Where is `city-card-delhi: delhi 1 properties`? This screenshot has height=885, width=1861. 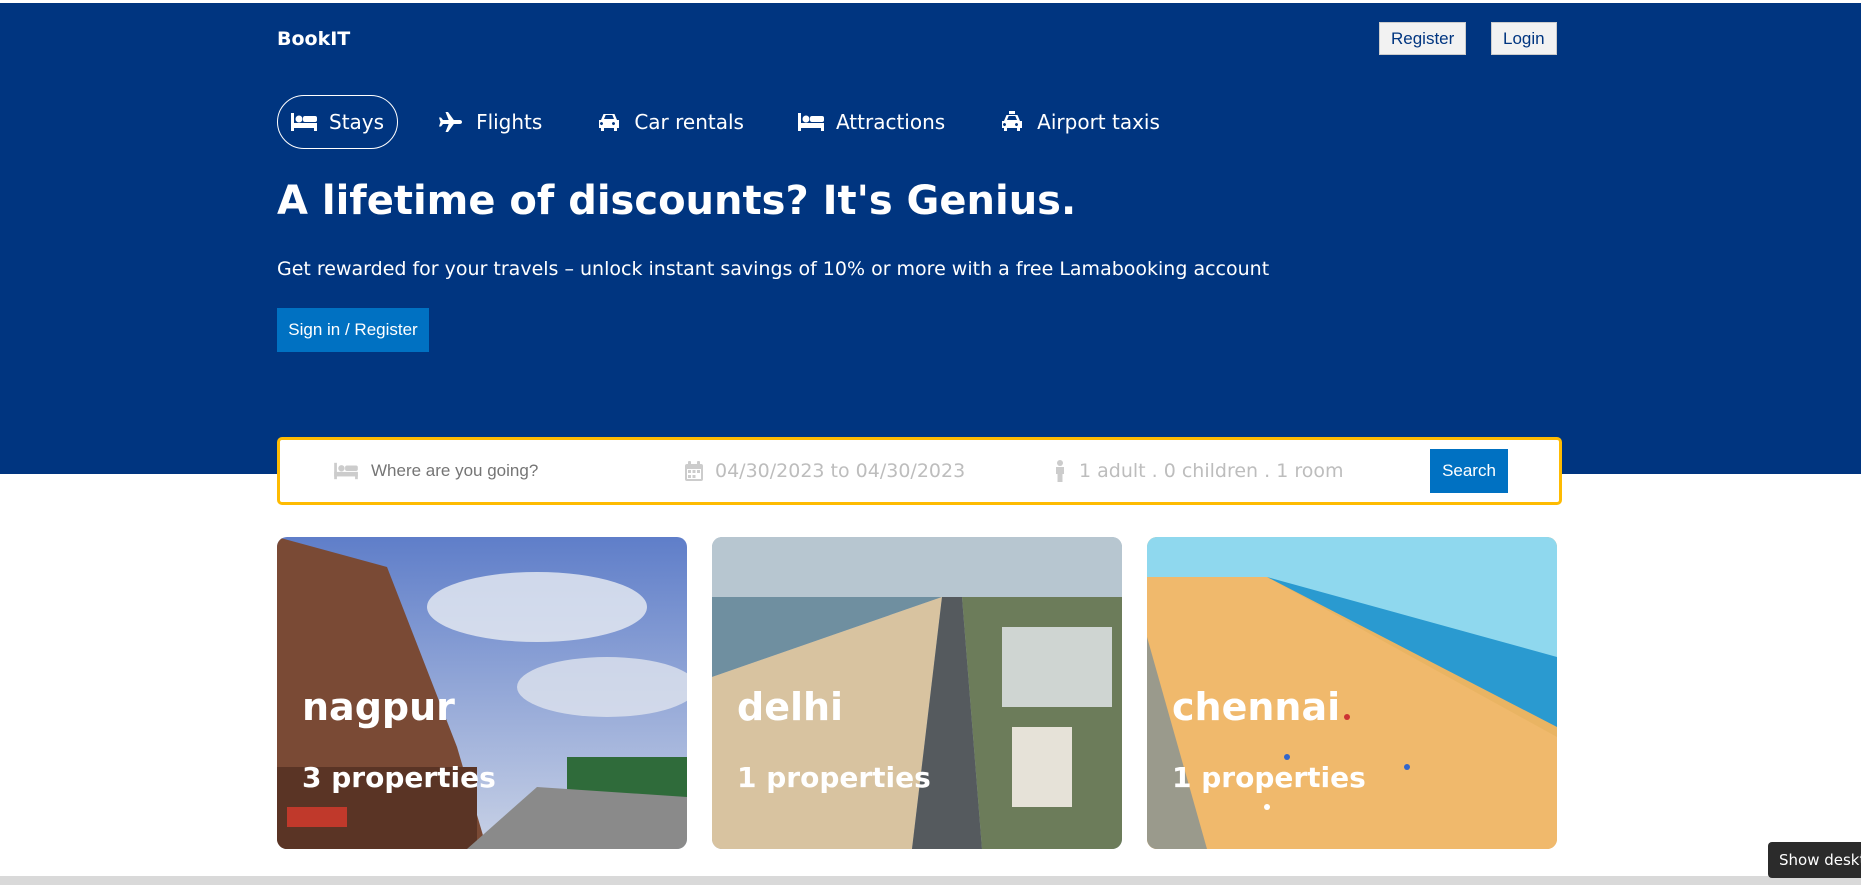 city-card-delhi: delhi 1 properties is located at coordinates (917, 693).